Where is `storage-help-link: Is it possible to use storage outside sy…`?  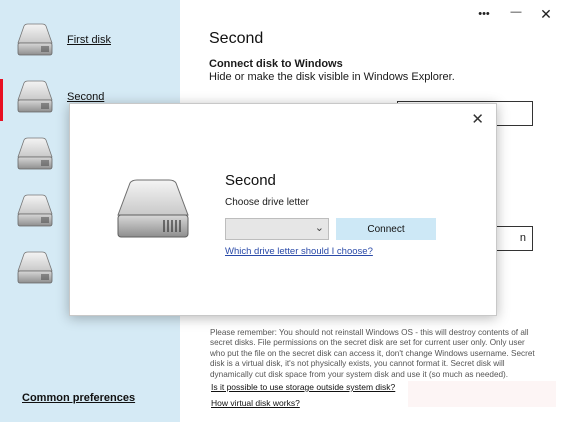
storage-help-link: Is it possible to use storage outside sy… is located at coordinates (303, 387).